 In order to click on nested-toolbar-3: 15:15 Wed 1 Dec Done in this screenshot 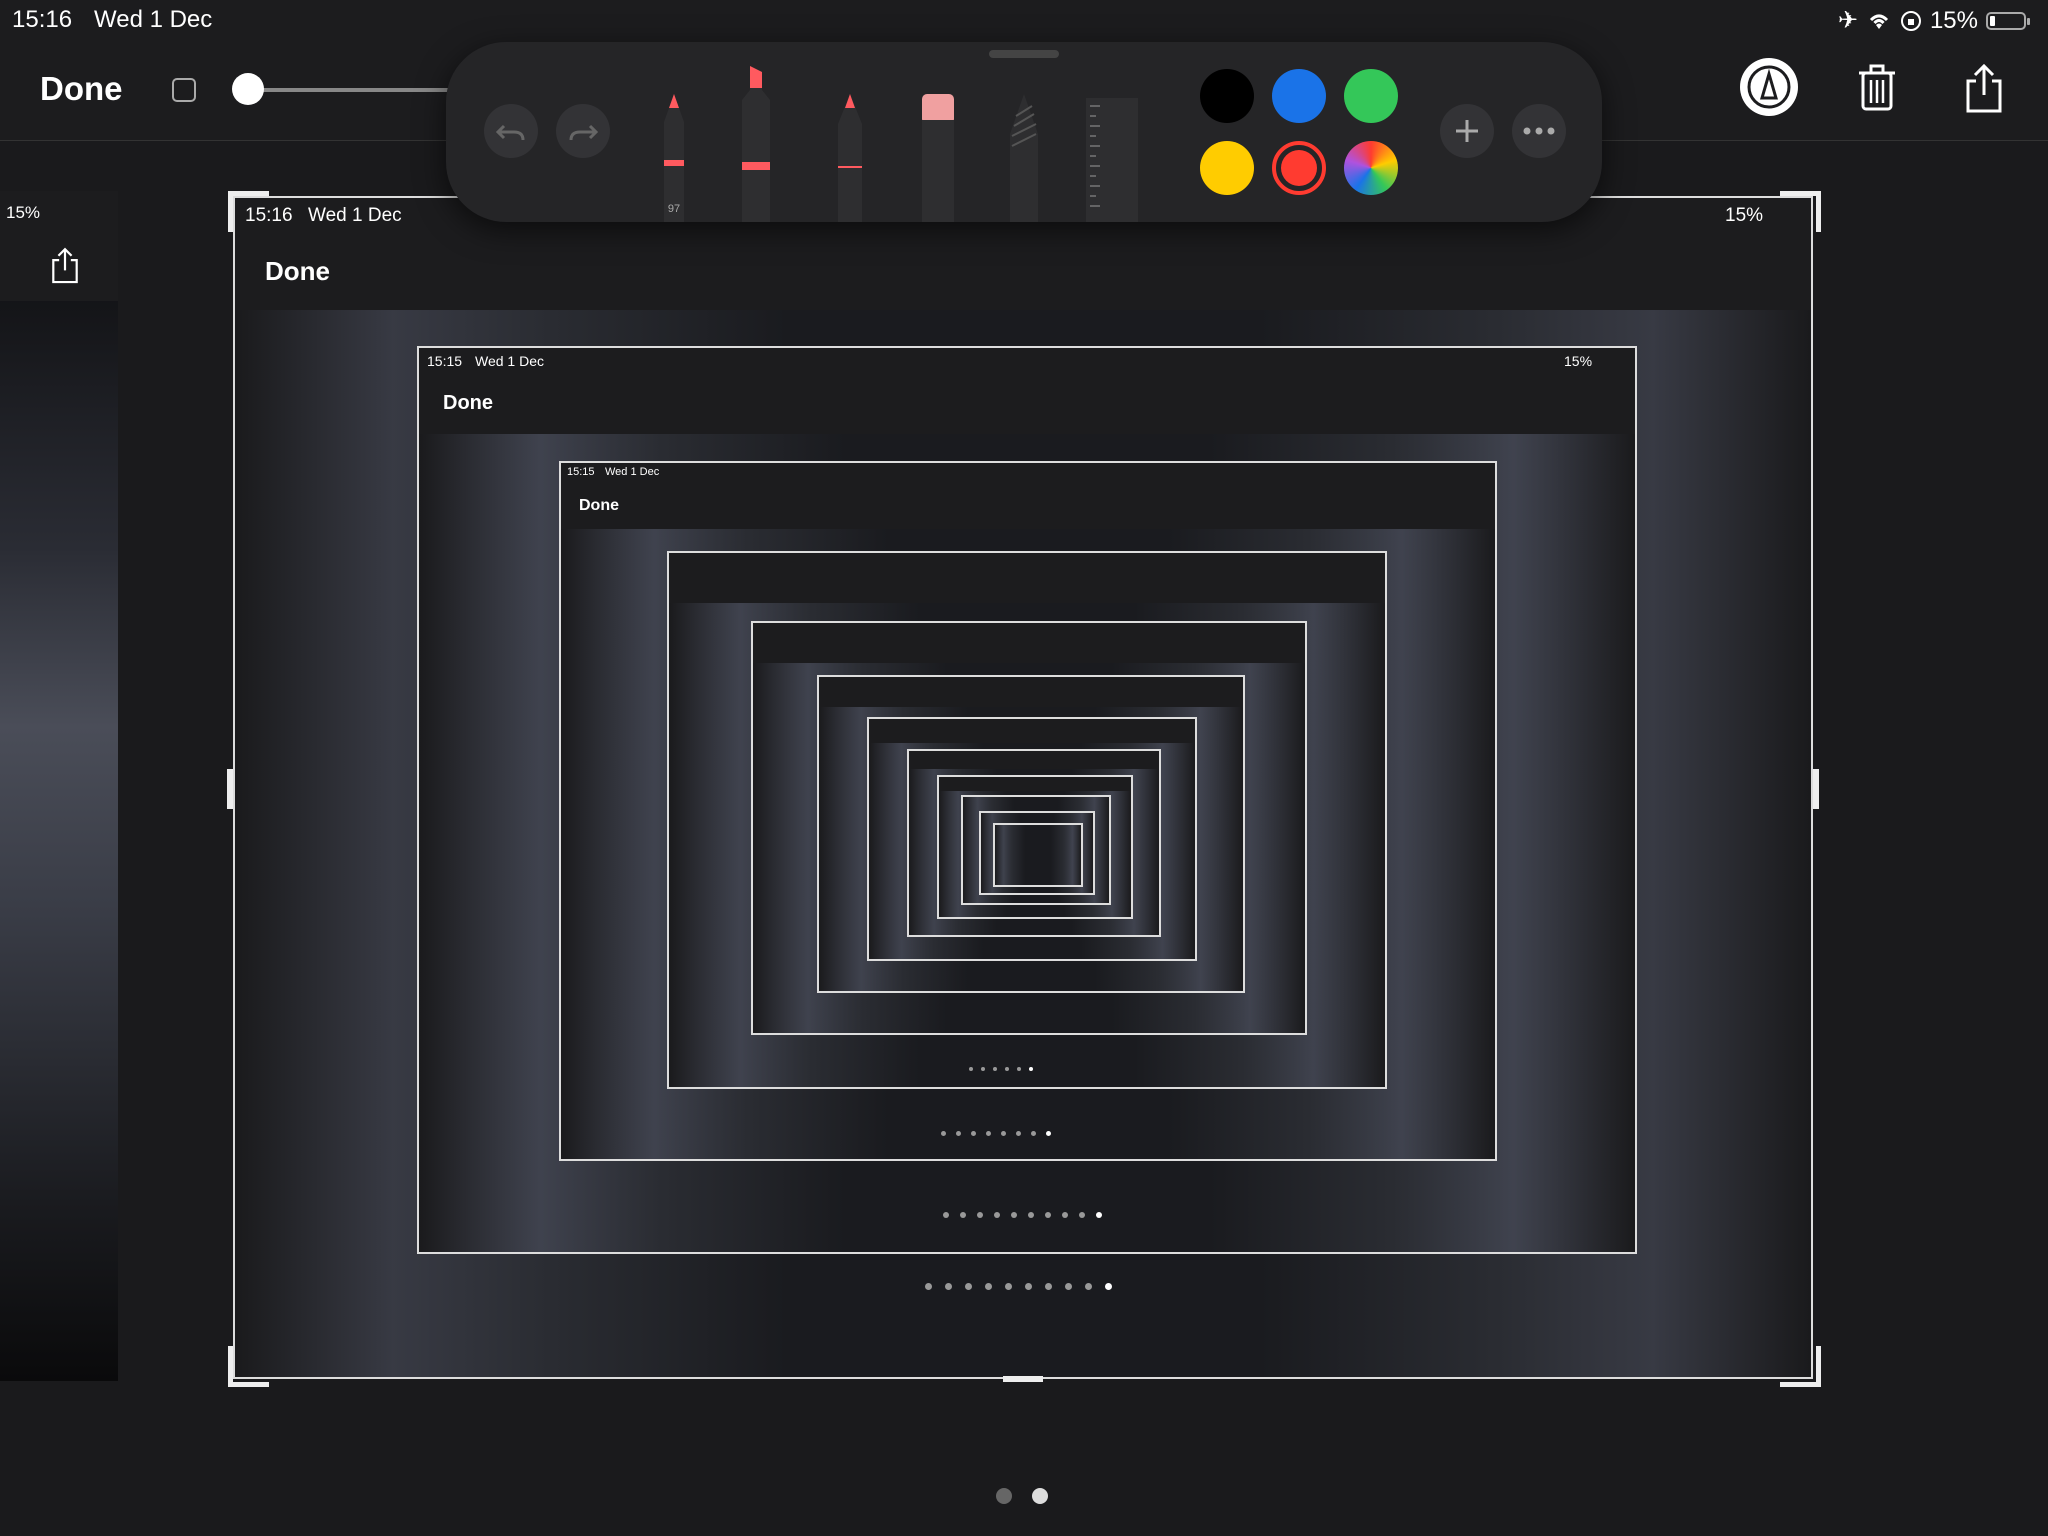, I will do `click(1028, 496)`.